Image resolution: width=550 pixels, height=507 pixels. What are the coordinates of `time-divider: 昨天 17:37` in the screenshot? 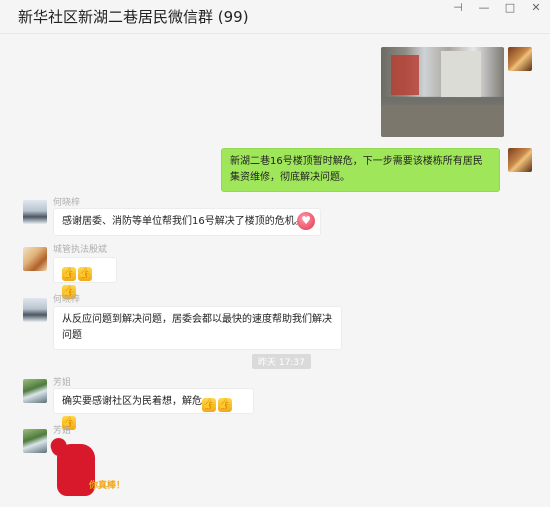 It's located at (281, 361).